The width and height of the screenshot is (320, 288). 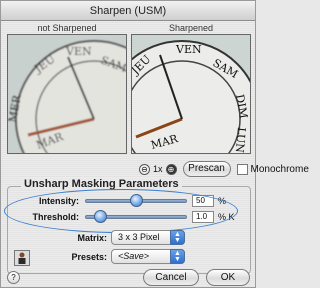 I want to click on left-preview-label: not Sharpened, so click(x=67, y=28).